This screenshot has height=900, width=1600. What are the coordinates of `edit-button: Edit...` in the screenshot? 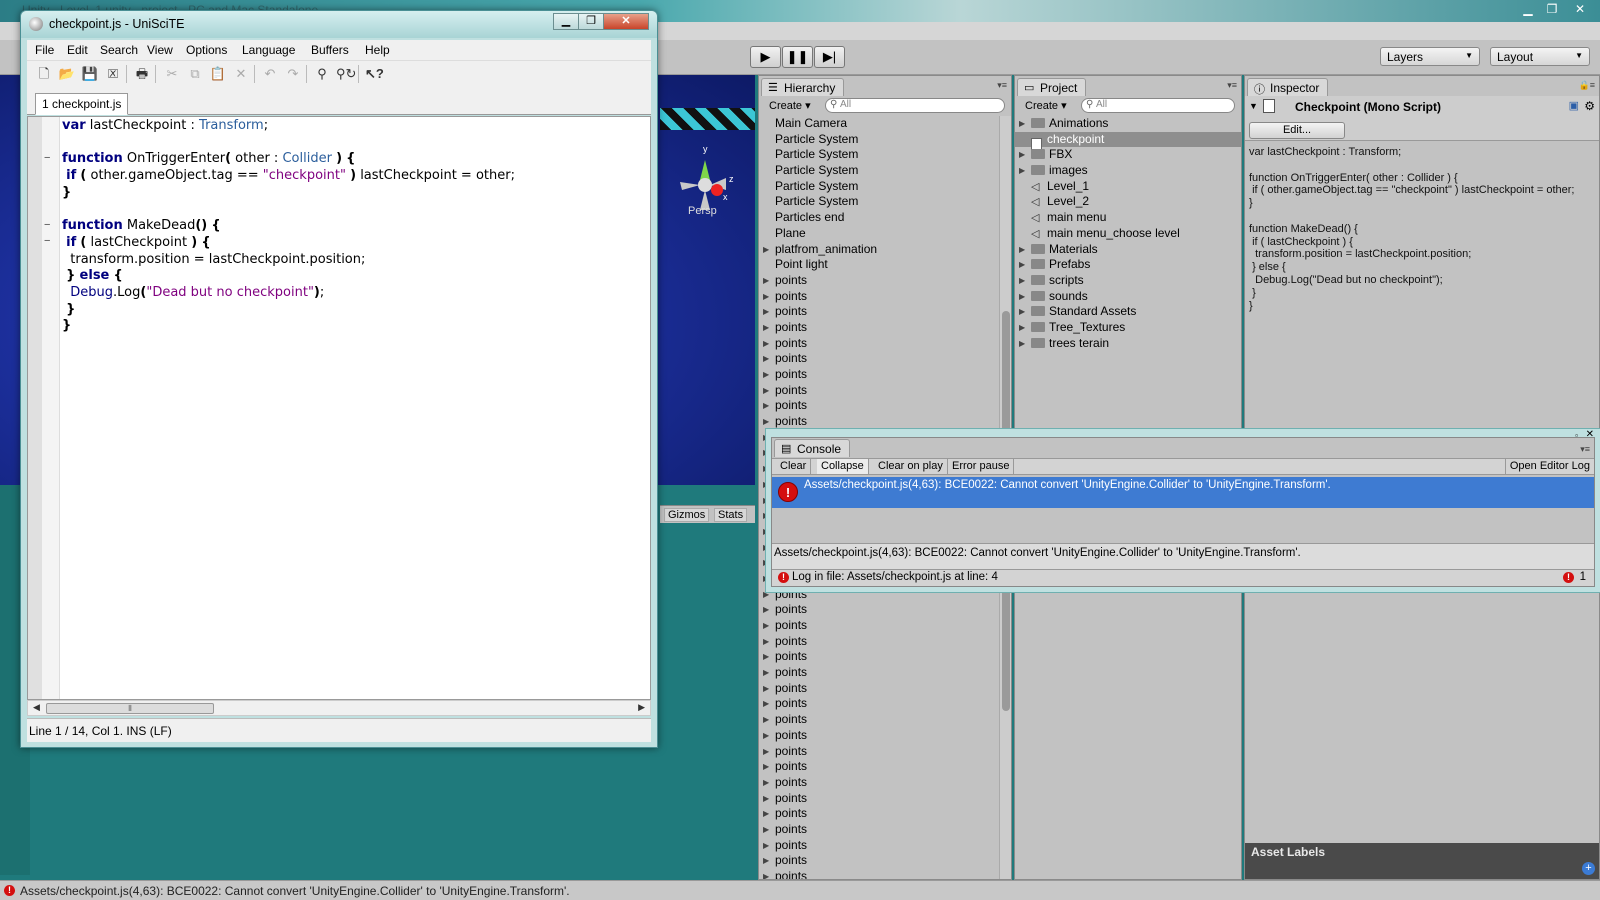 It's located at (1297, 130).